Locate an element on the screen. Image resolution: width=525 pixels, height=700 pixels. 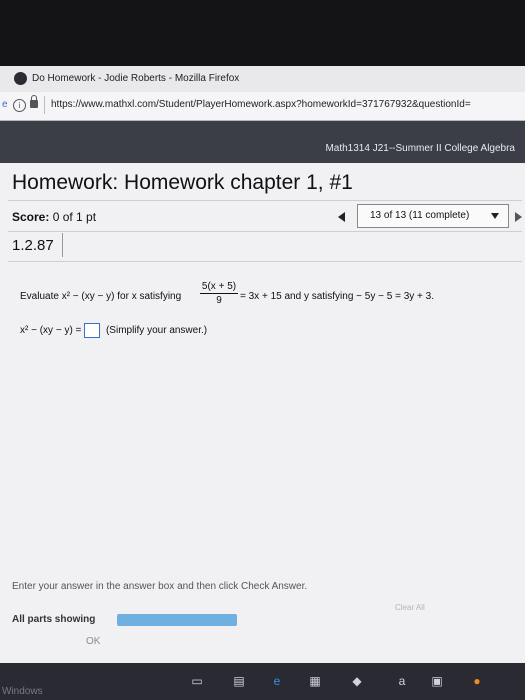
score-label-text: Score: is located at coordinates (31, 217).